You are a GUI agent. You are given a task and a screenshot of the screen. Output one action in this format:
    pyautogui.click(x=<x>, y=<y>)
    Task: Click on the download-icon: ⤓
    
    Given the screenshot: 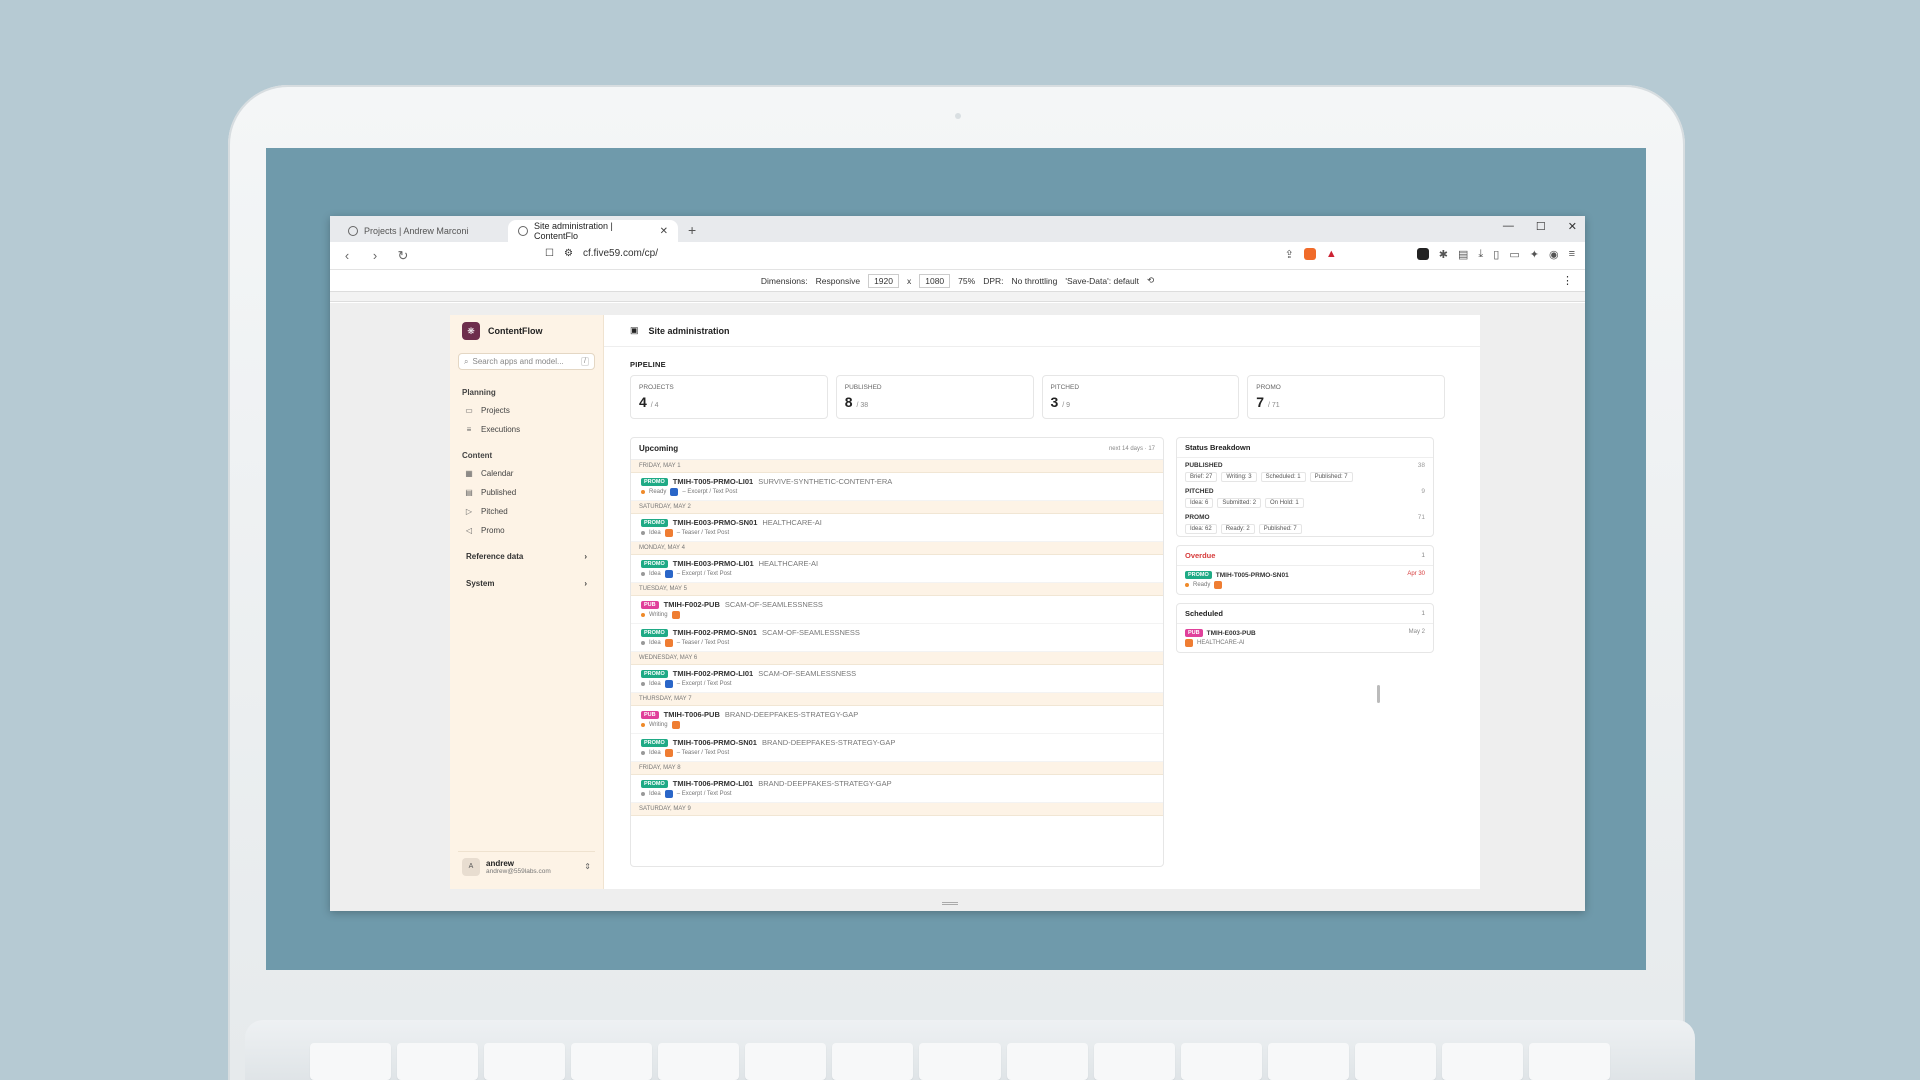 What is the action you would take?
    pyautogui.click(x=1480, y=254)
    